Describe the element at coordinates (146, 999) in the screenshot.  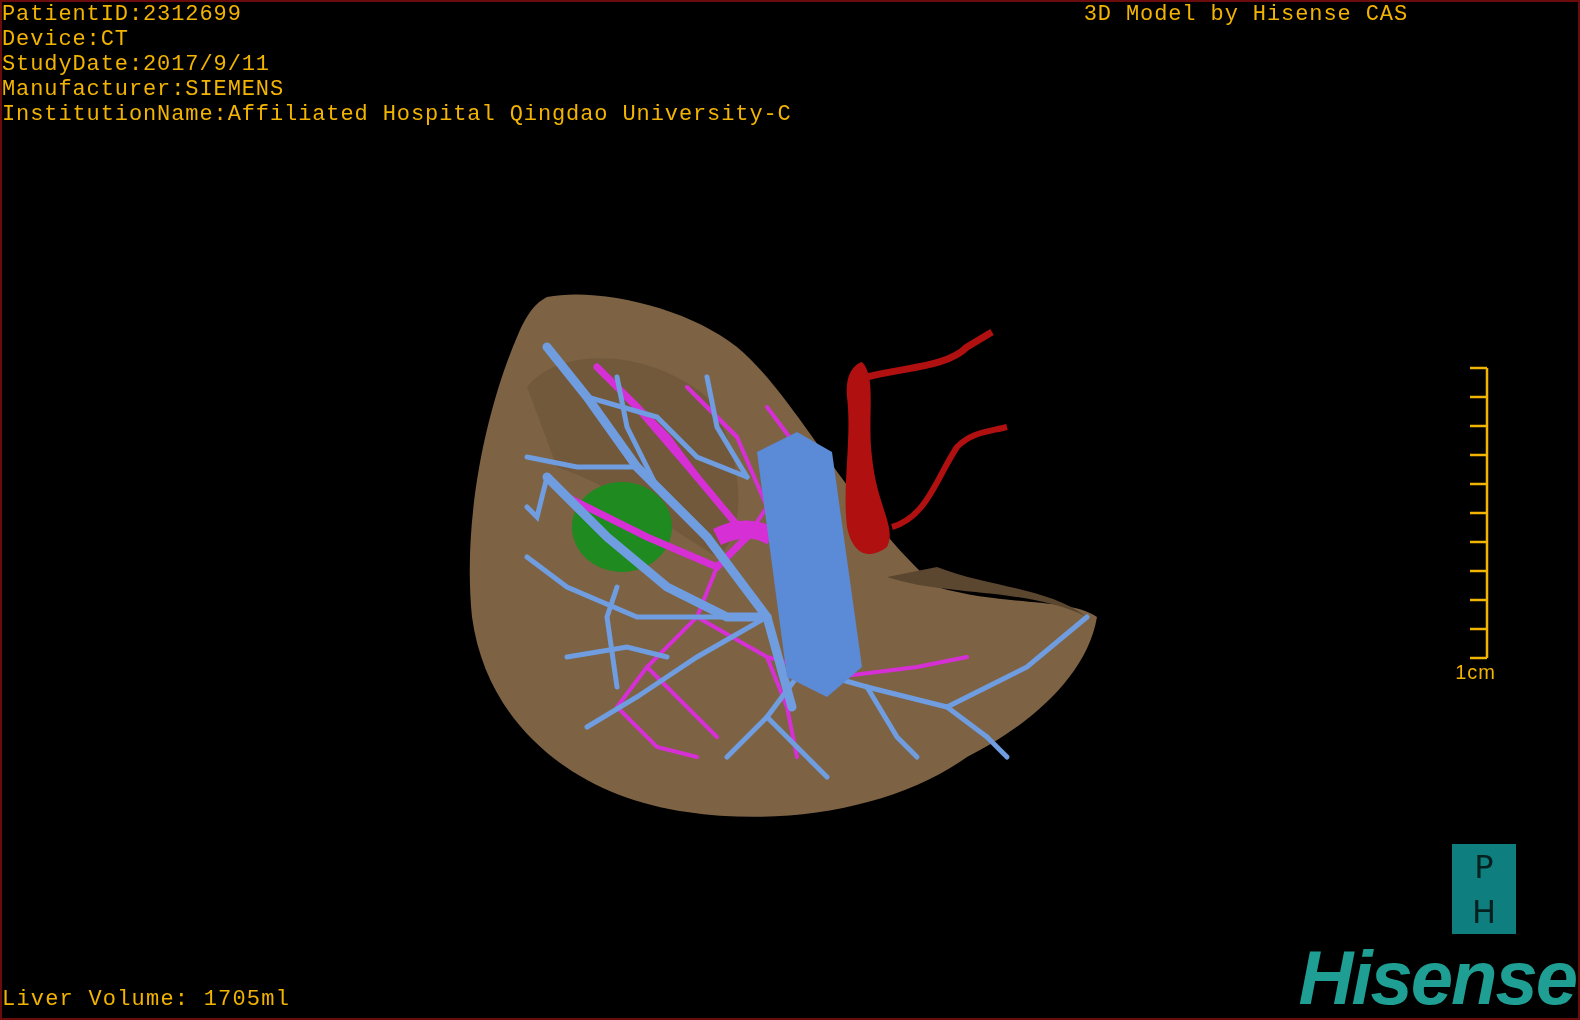
I see `liver-volume-text: Liver Volume: 1705ml` at that location.